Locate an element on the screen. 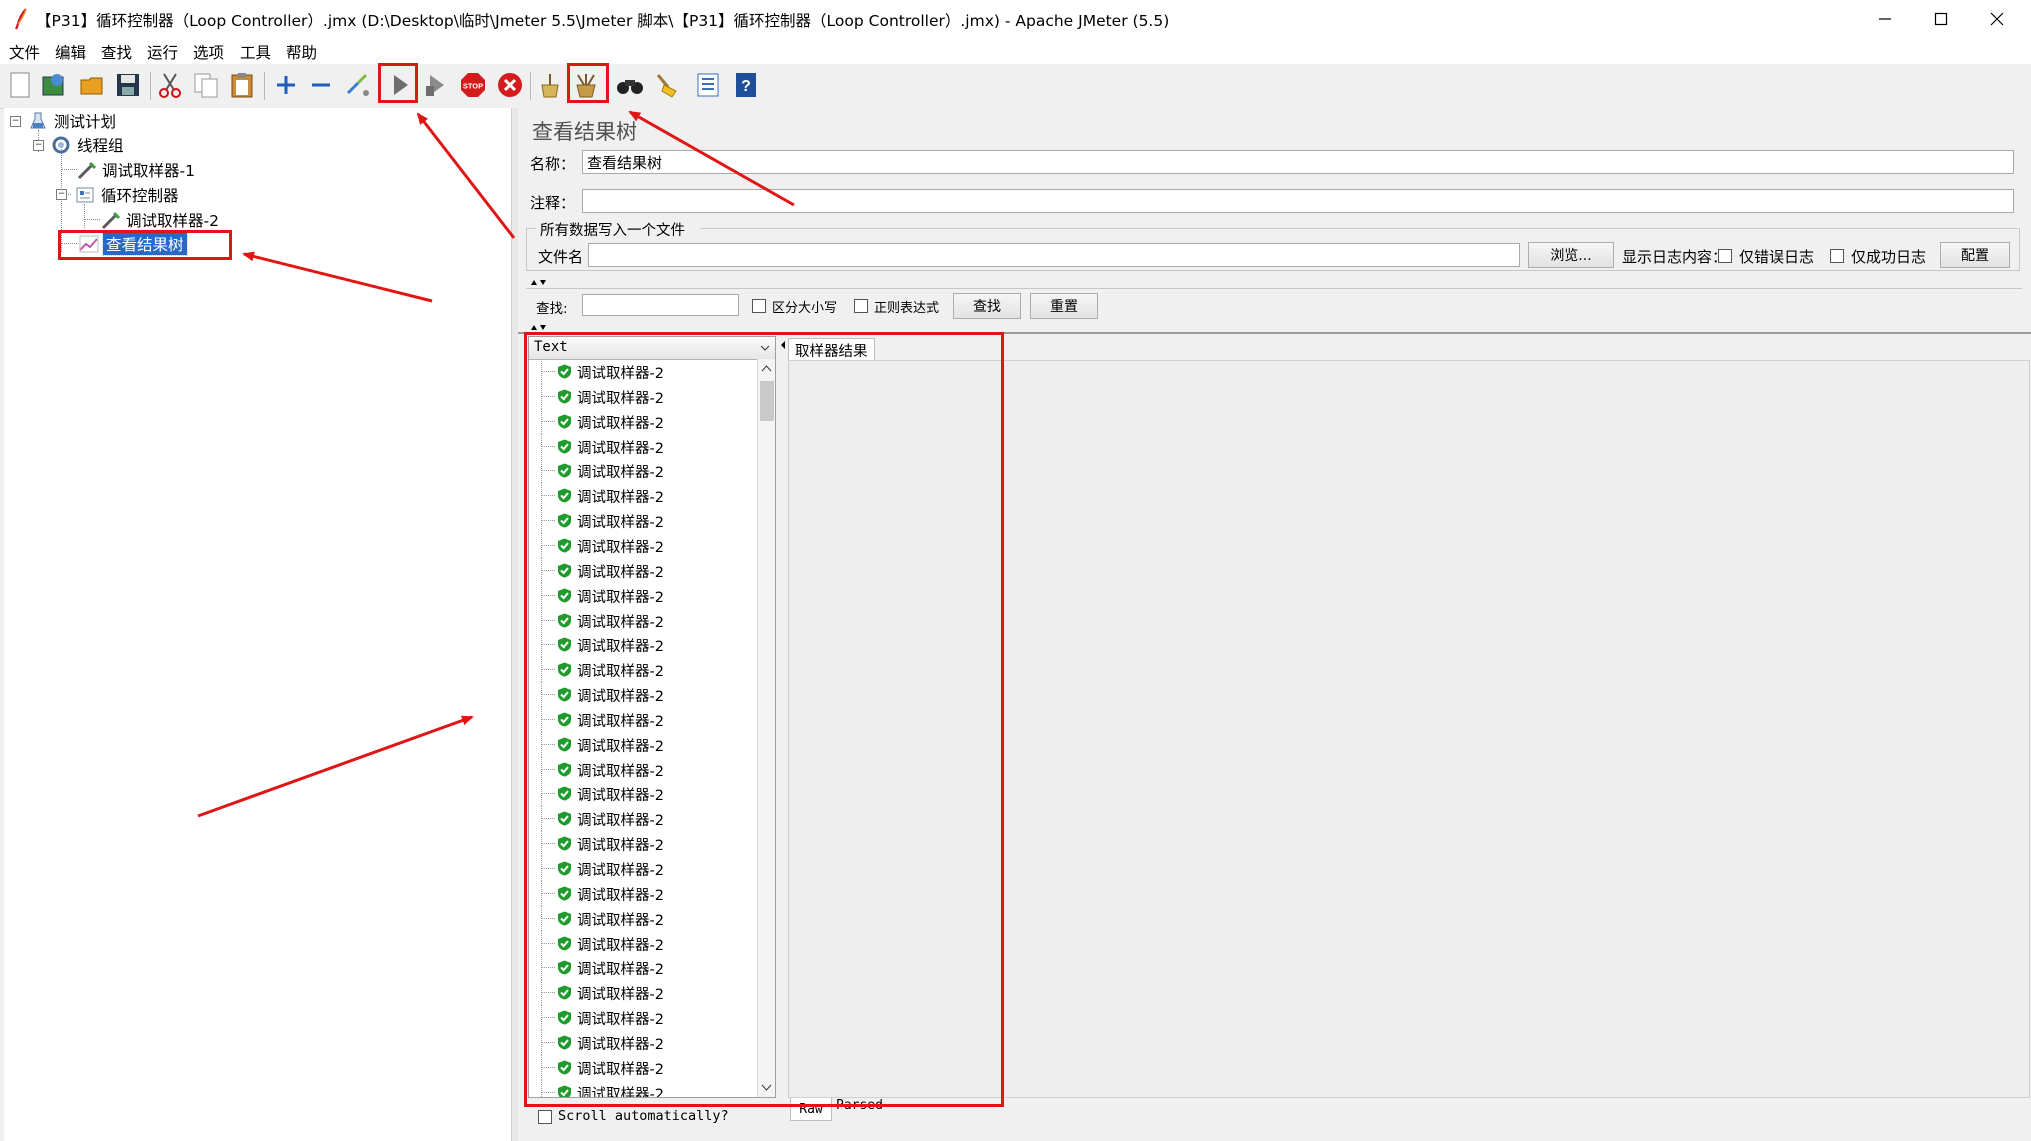 The height and width of the screenshot is (1141, 2031). cut-button is located at coordinates (170, 85).